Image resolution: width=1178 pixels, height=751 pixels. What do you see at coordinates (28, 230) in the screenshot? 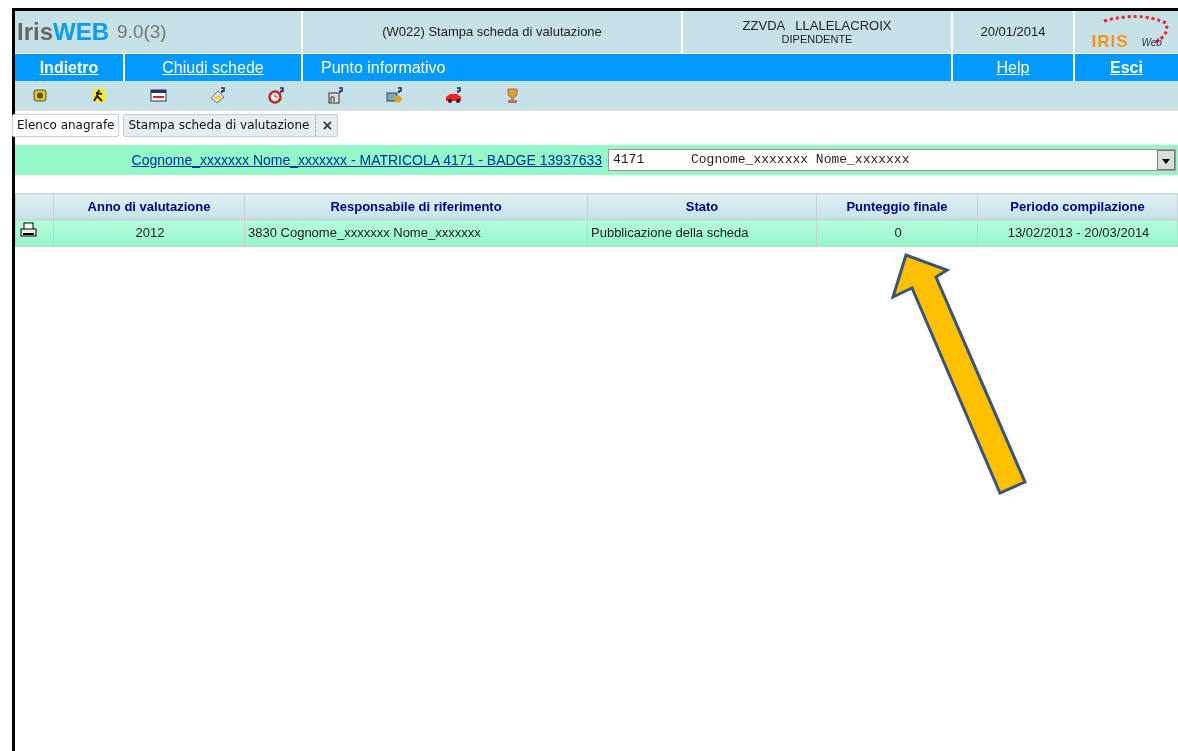
I see `printer-icon` at bounding box center [28, 230].